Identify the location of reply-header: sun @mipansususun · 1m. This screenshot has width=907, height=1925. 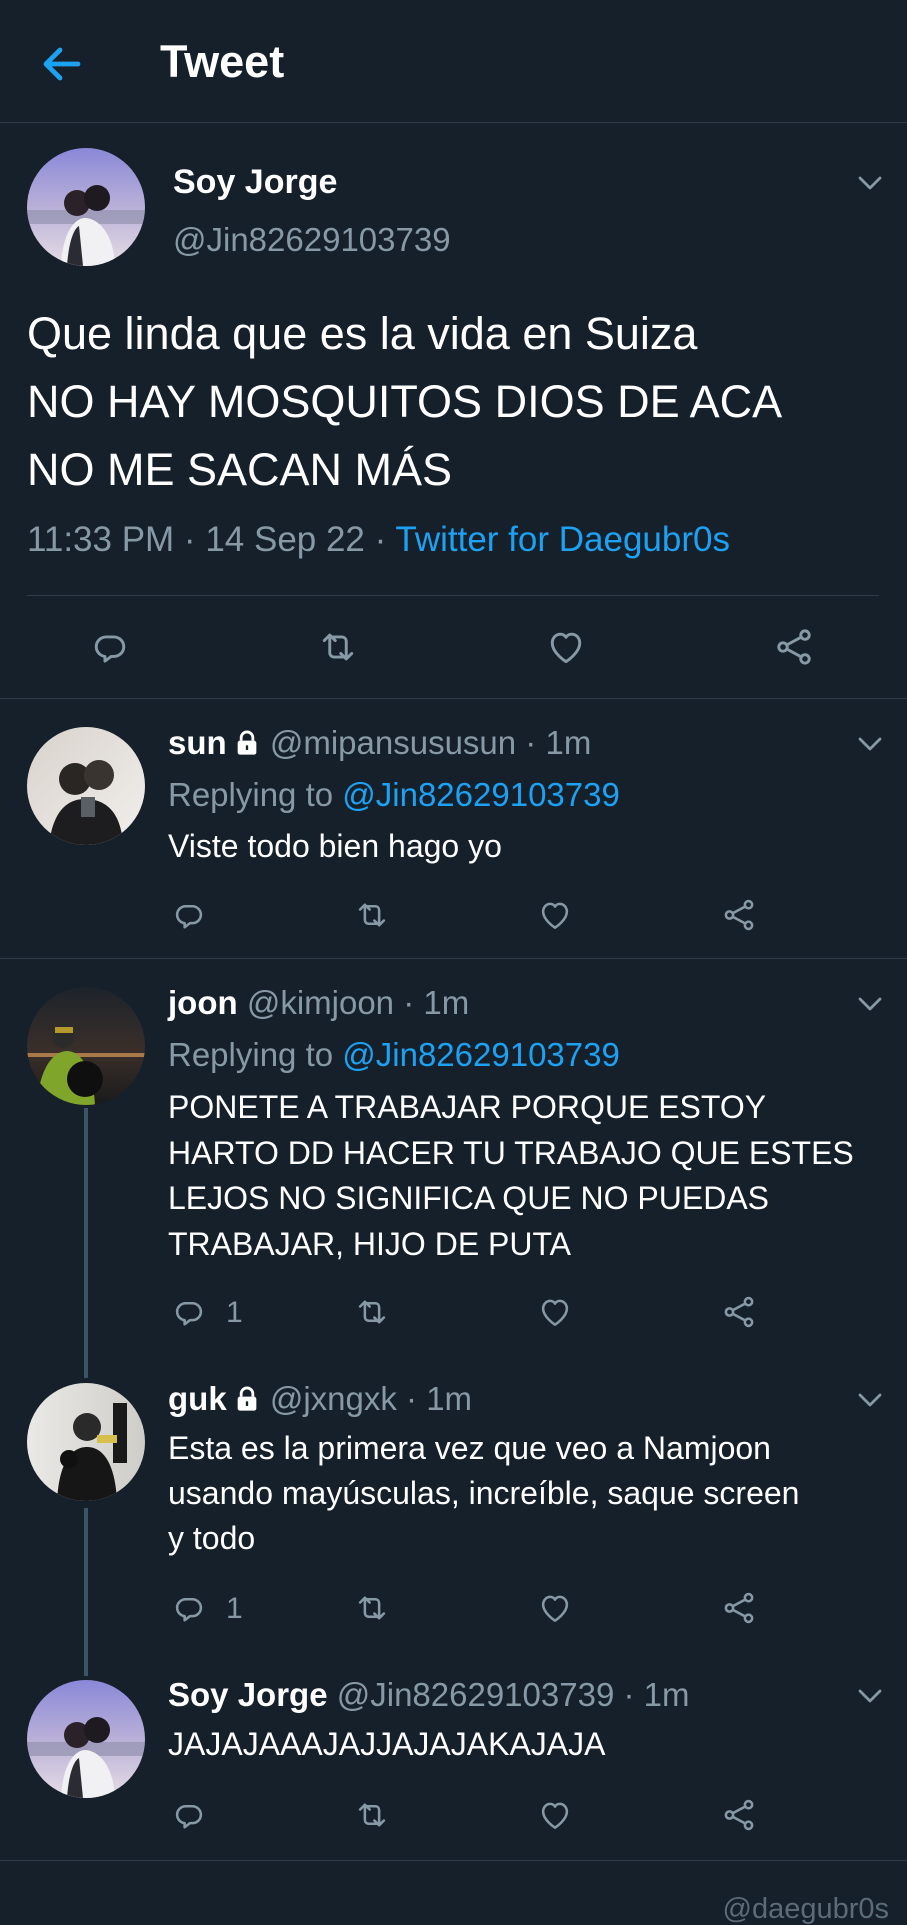
(379, 743).